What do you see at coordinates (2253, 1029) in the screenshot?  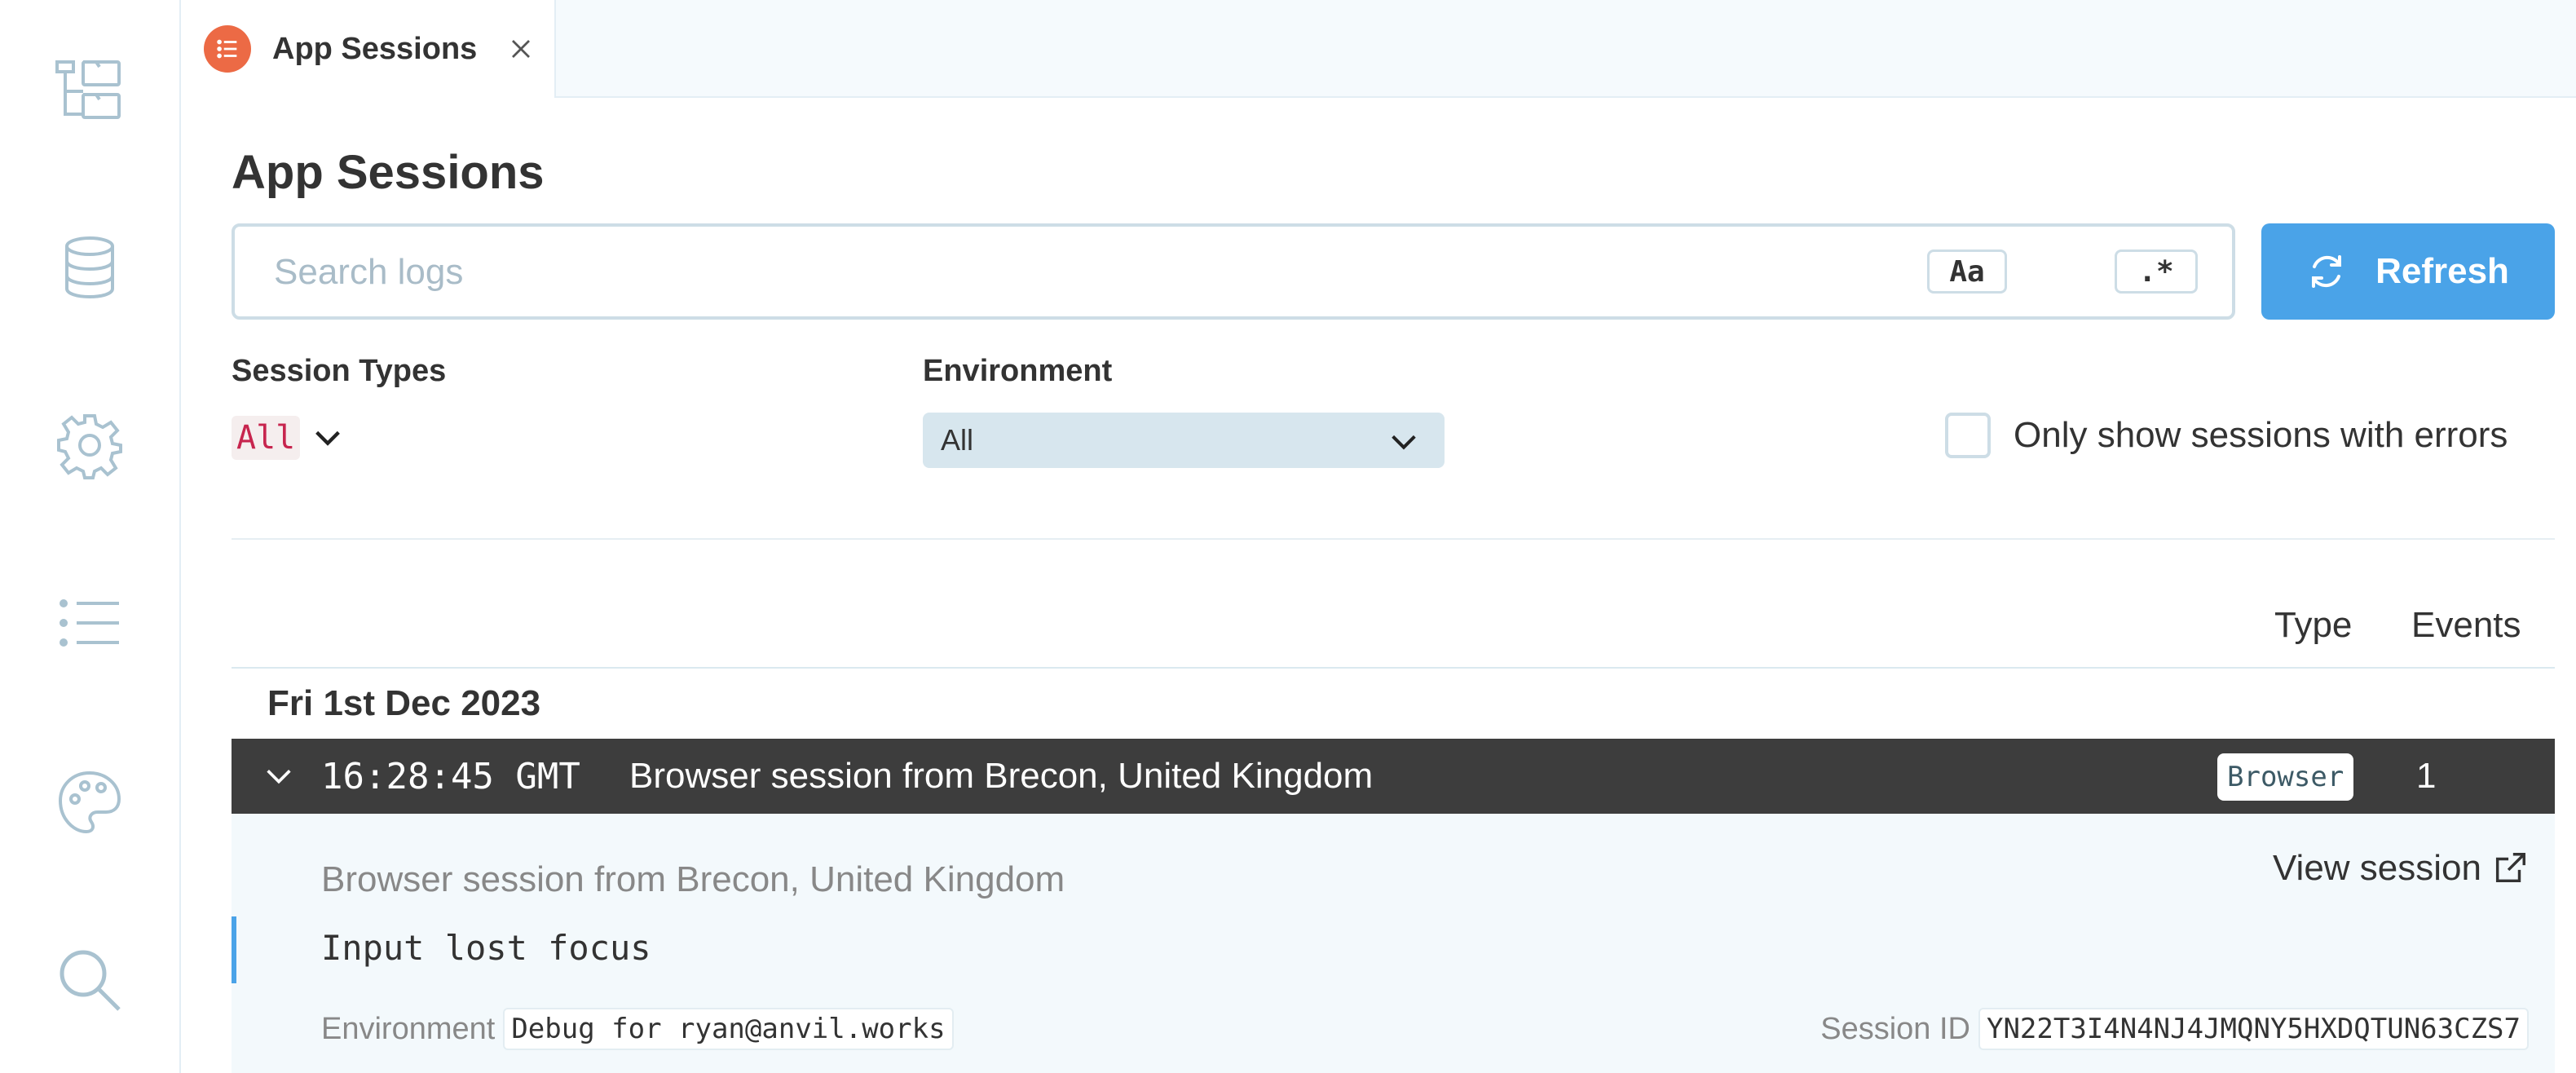 I see `detail-session-id-value: YN22T3I4N4NJ4JMQNY5HXDQTUN63CZS7` at bounding box center [2253, 1029].